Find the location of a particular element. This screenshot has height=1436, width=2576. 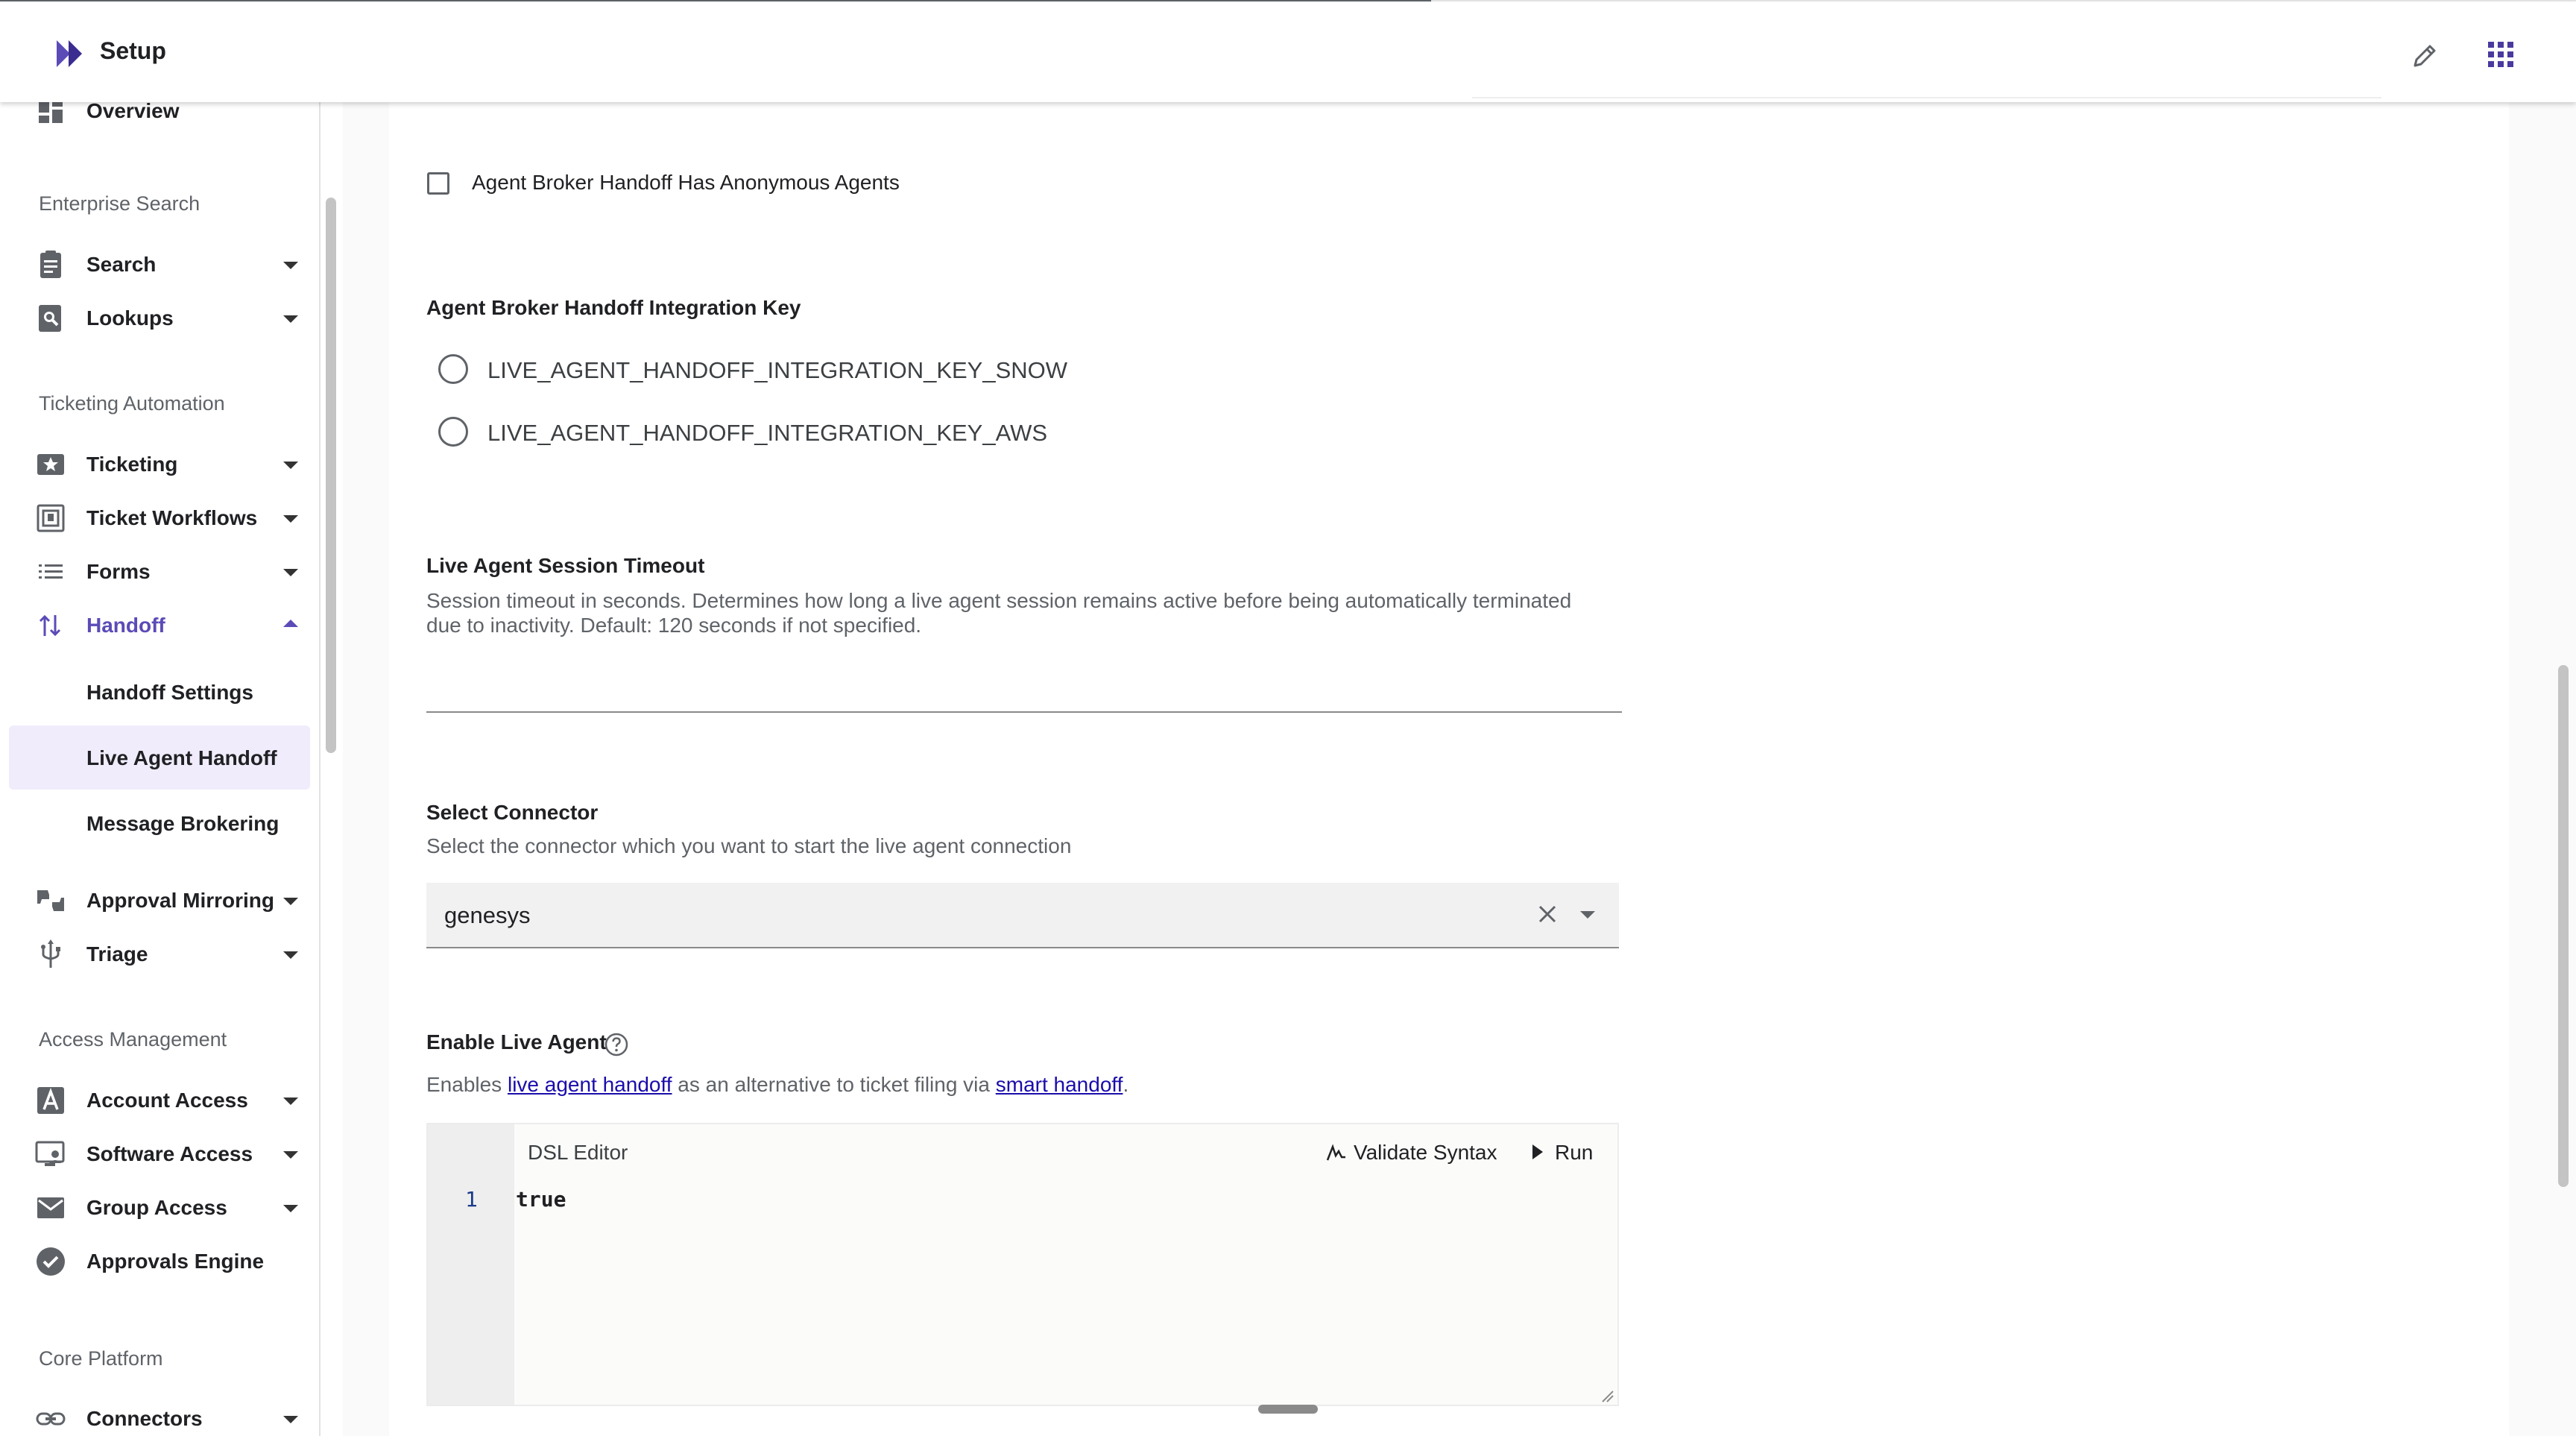

code-line: true is located at coordinates (541, 1199).